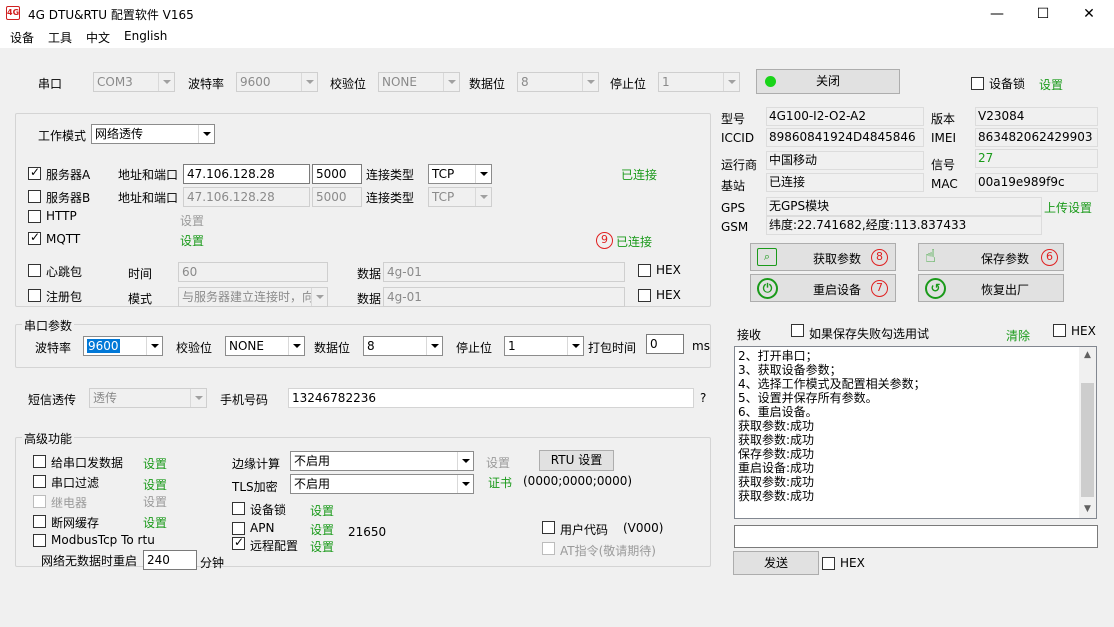 This screenshot has height=627, width=1114. What do you see at coordinates (557, 14) in the screenshot?
I see `title-bar: 4G 4G DTU&RTU 配置软件 V165 — ☐ ✕` at bounding box center [557, 14].